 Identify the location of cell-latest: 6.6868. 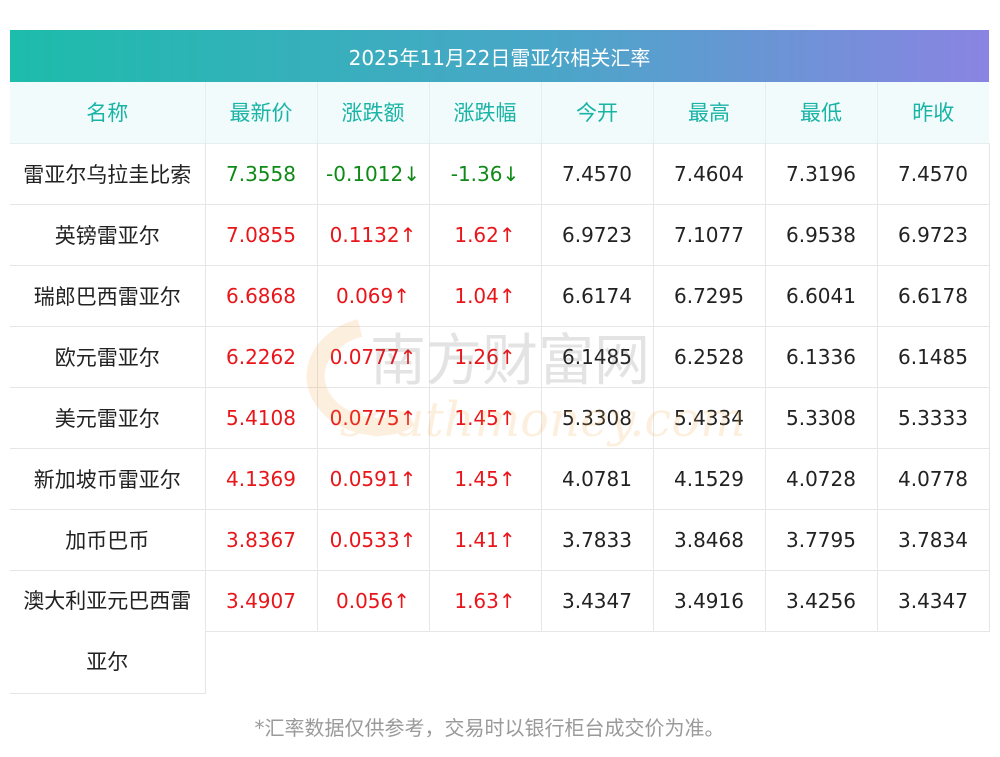
(261, 296).